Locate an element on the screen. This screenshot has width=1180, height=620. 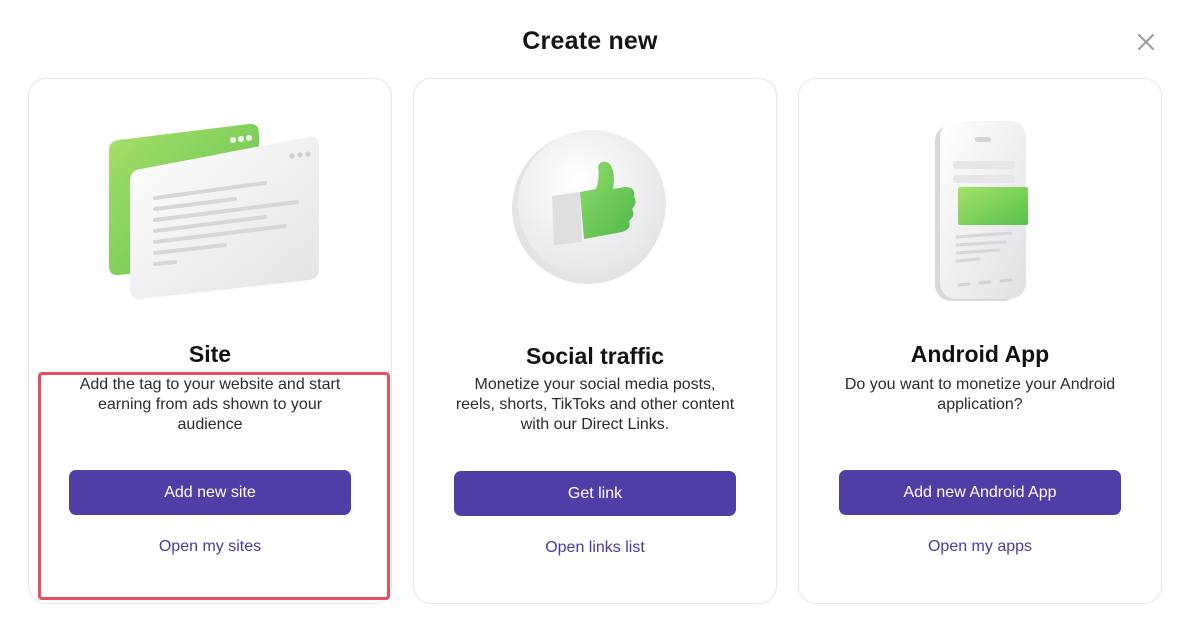
thumbs-up-illustration-icon is located at coordinates (595, 204).